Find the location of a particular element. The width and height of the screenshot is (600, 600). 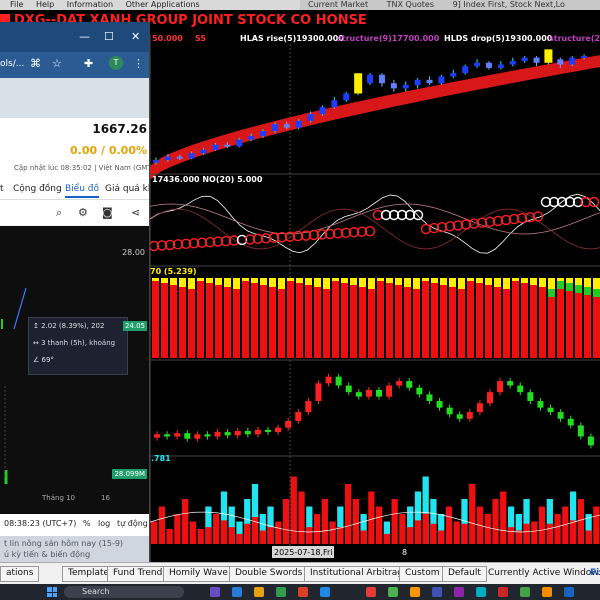

percent-toggle: % is located at coordinates (87, 523).